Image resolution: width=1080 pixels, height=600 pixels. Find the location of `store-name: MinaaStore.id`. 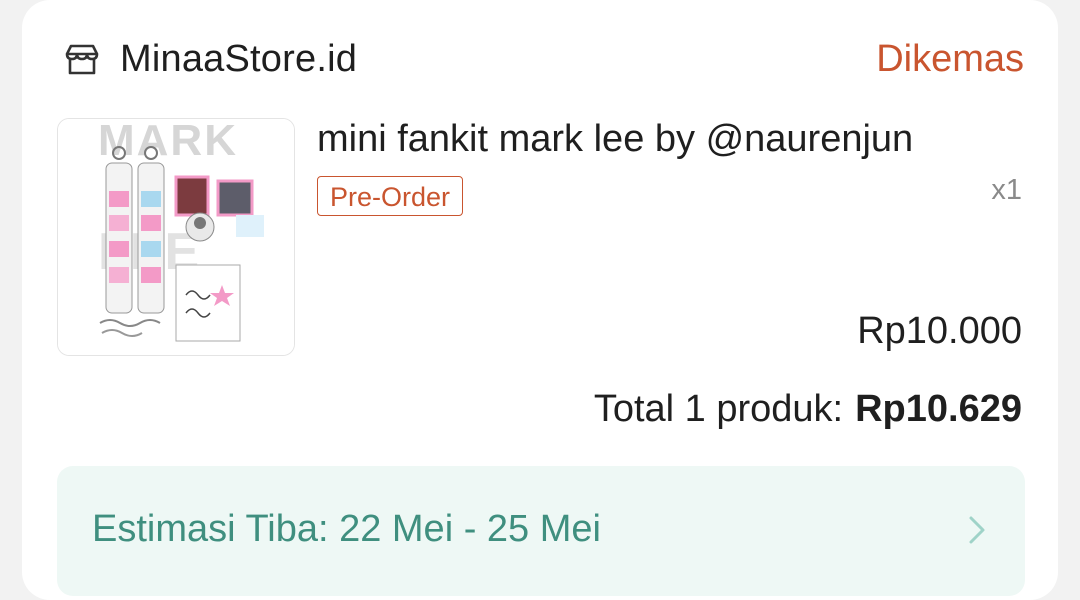

store-name: MinaaStore.id is located at coordinates (238, 59).